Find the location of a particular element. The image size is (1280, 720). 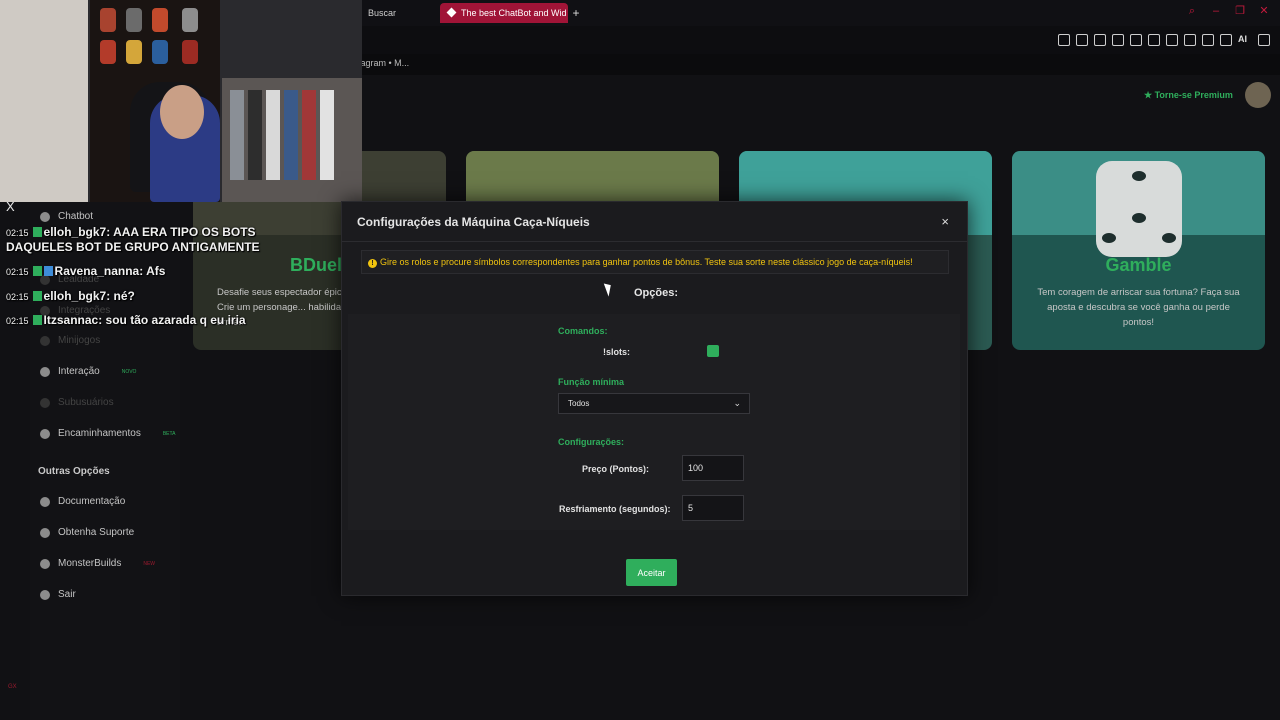

sidebar-heading-outras-opcoes: Outras Opções is located at coordinates (74, 471).